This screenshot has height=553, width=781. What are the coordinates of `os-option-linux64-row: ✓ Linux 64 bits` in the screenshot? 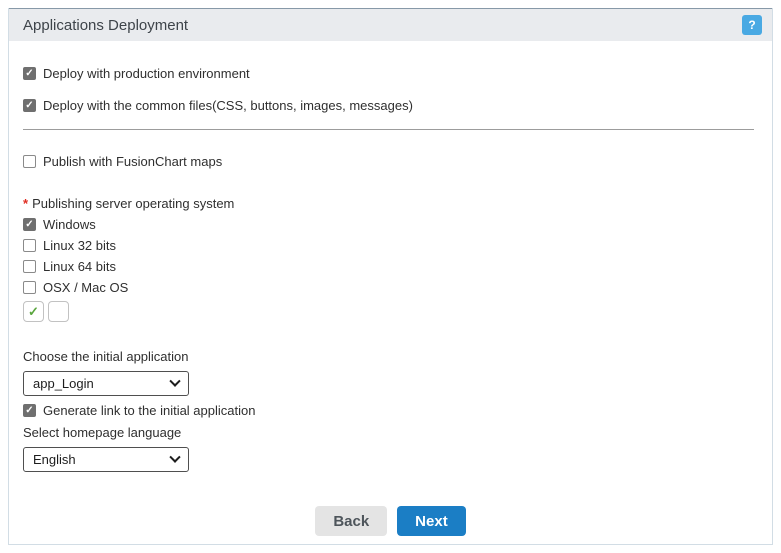 It's located at (390, 266).